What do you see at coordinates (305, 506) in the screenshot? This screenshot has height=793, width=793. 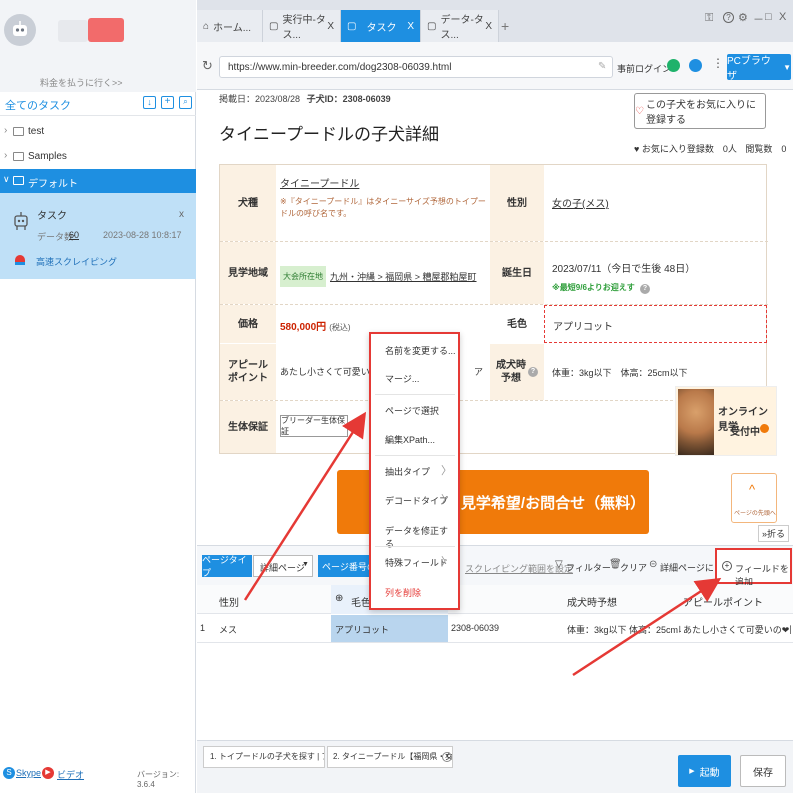 I see `arrow-to-context-menu` at bounding box center [305, 506].